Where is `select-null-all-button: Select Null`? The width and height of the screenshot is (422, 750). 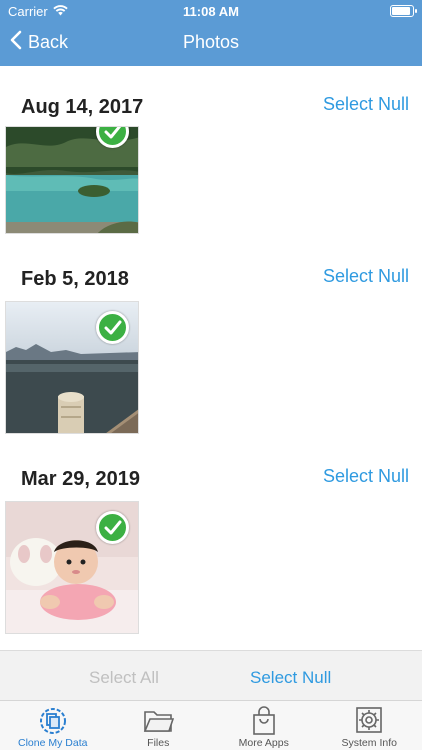
select-null-all-button: Select Null is located at coordinates (290, 678).